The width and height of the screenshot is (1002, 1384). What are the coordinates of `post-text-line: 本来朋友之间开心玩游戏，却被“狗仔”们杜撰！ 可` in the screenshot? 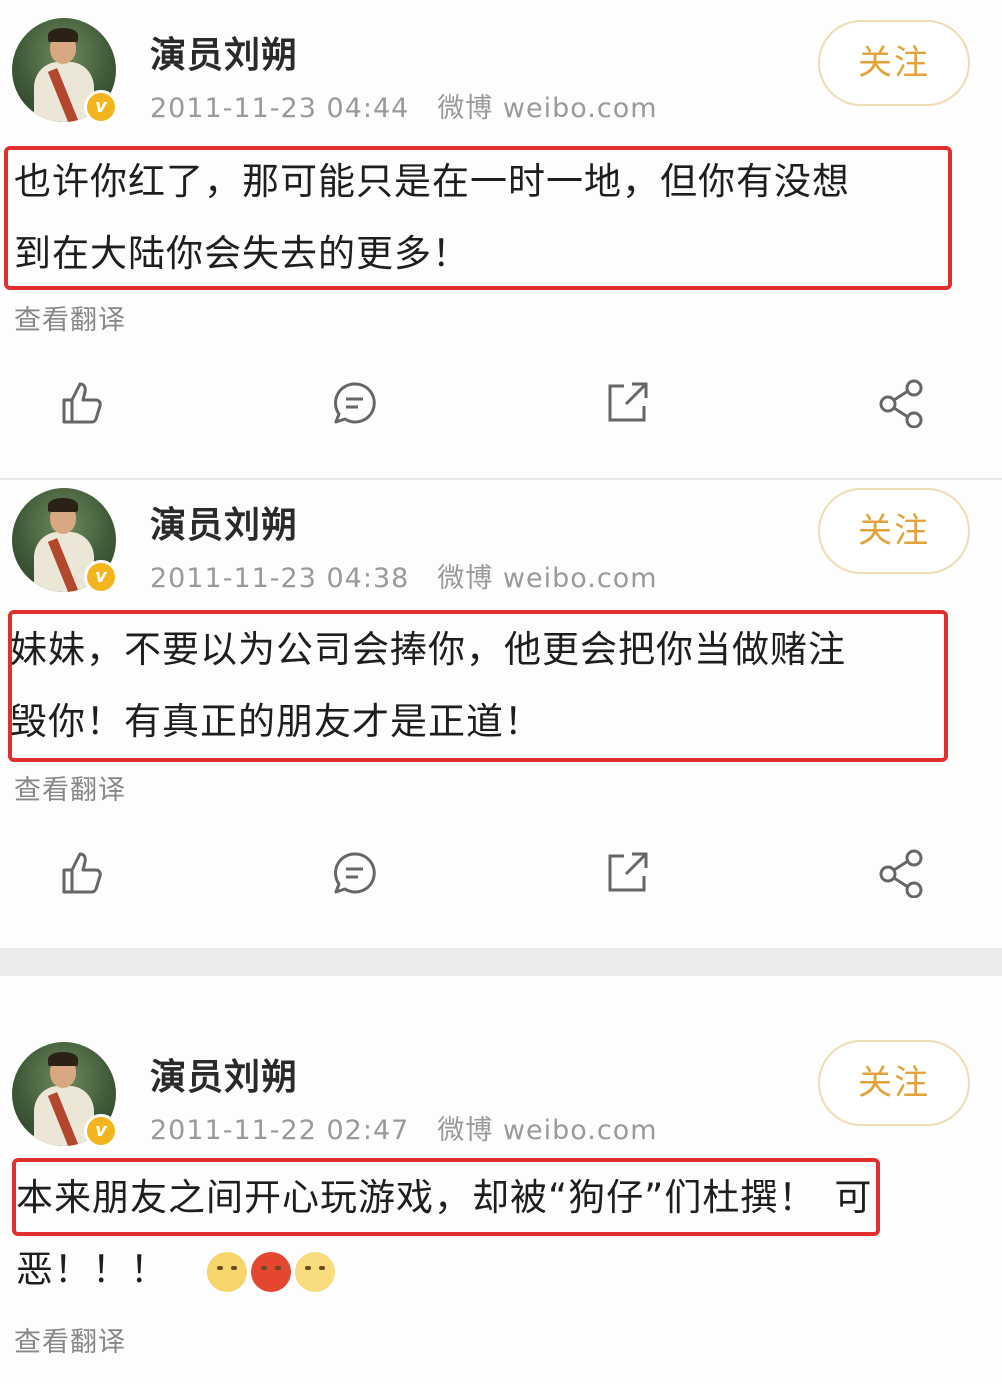 It's located at (444, 1198).